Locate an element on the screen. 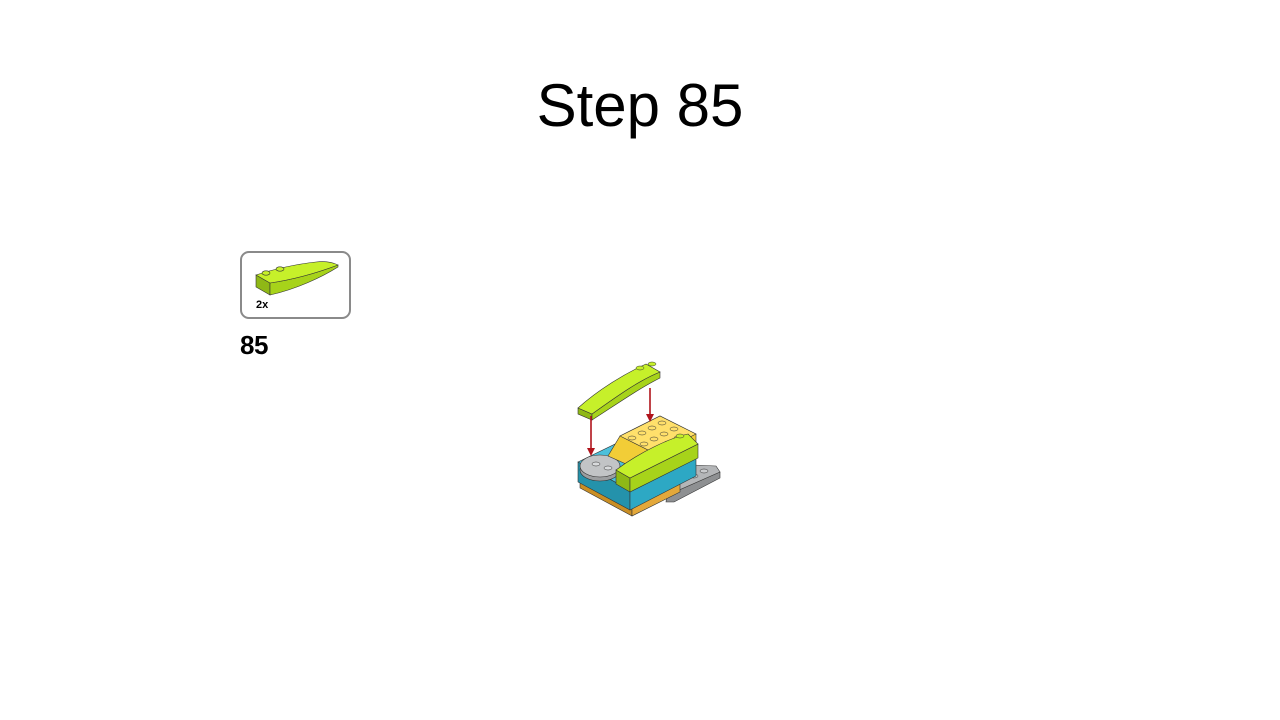 This screenshot has height=720, width=1280. assembly-illustration is located at coordinates (650, 439).